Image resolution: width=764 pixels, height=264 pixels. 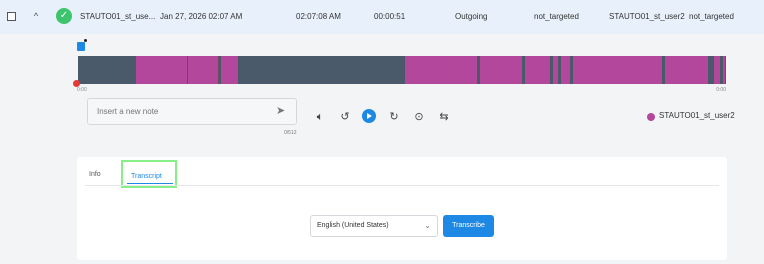 I want to click on file-icon, so click(x=82, y=45).